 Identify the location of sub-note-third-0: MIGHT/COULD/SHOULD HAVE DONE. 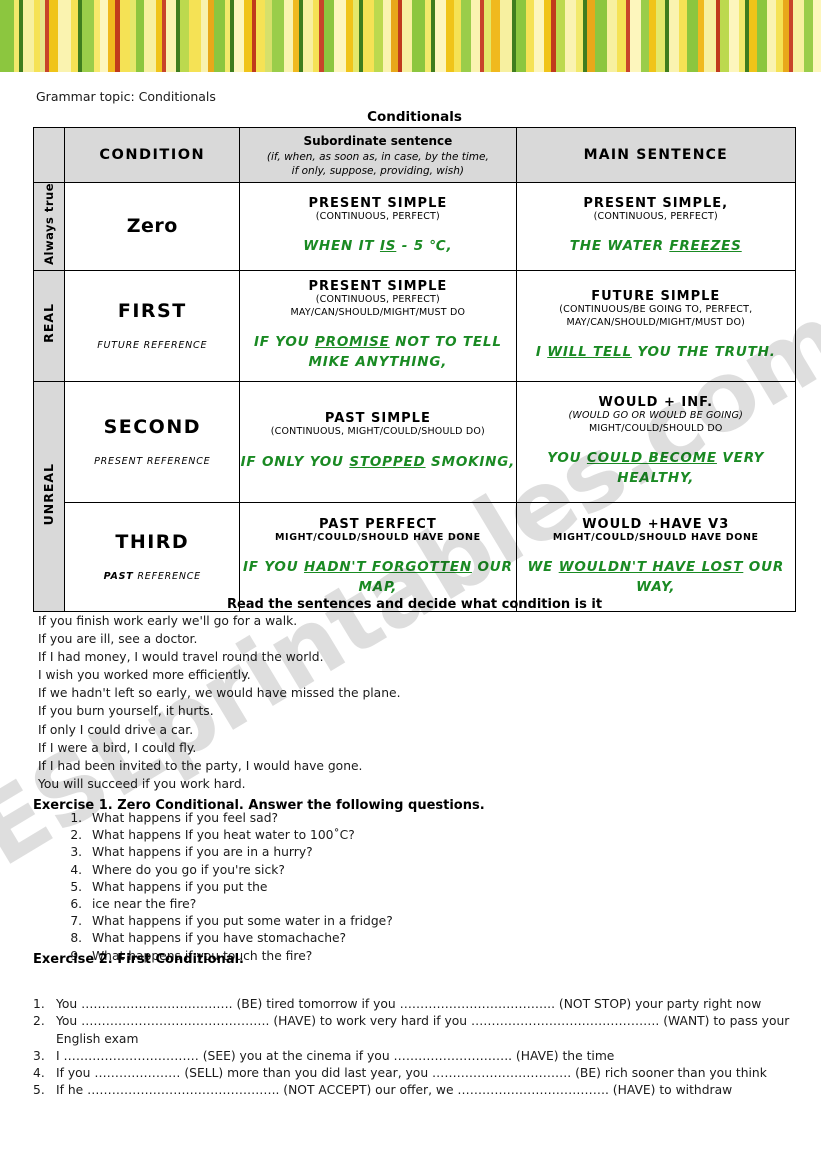
(378, 537).